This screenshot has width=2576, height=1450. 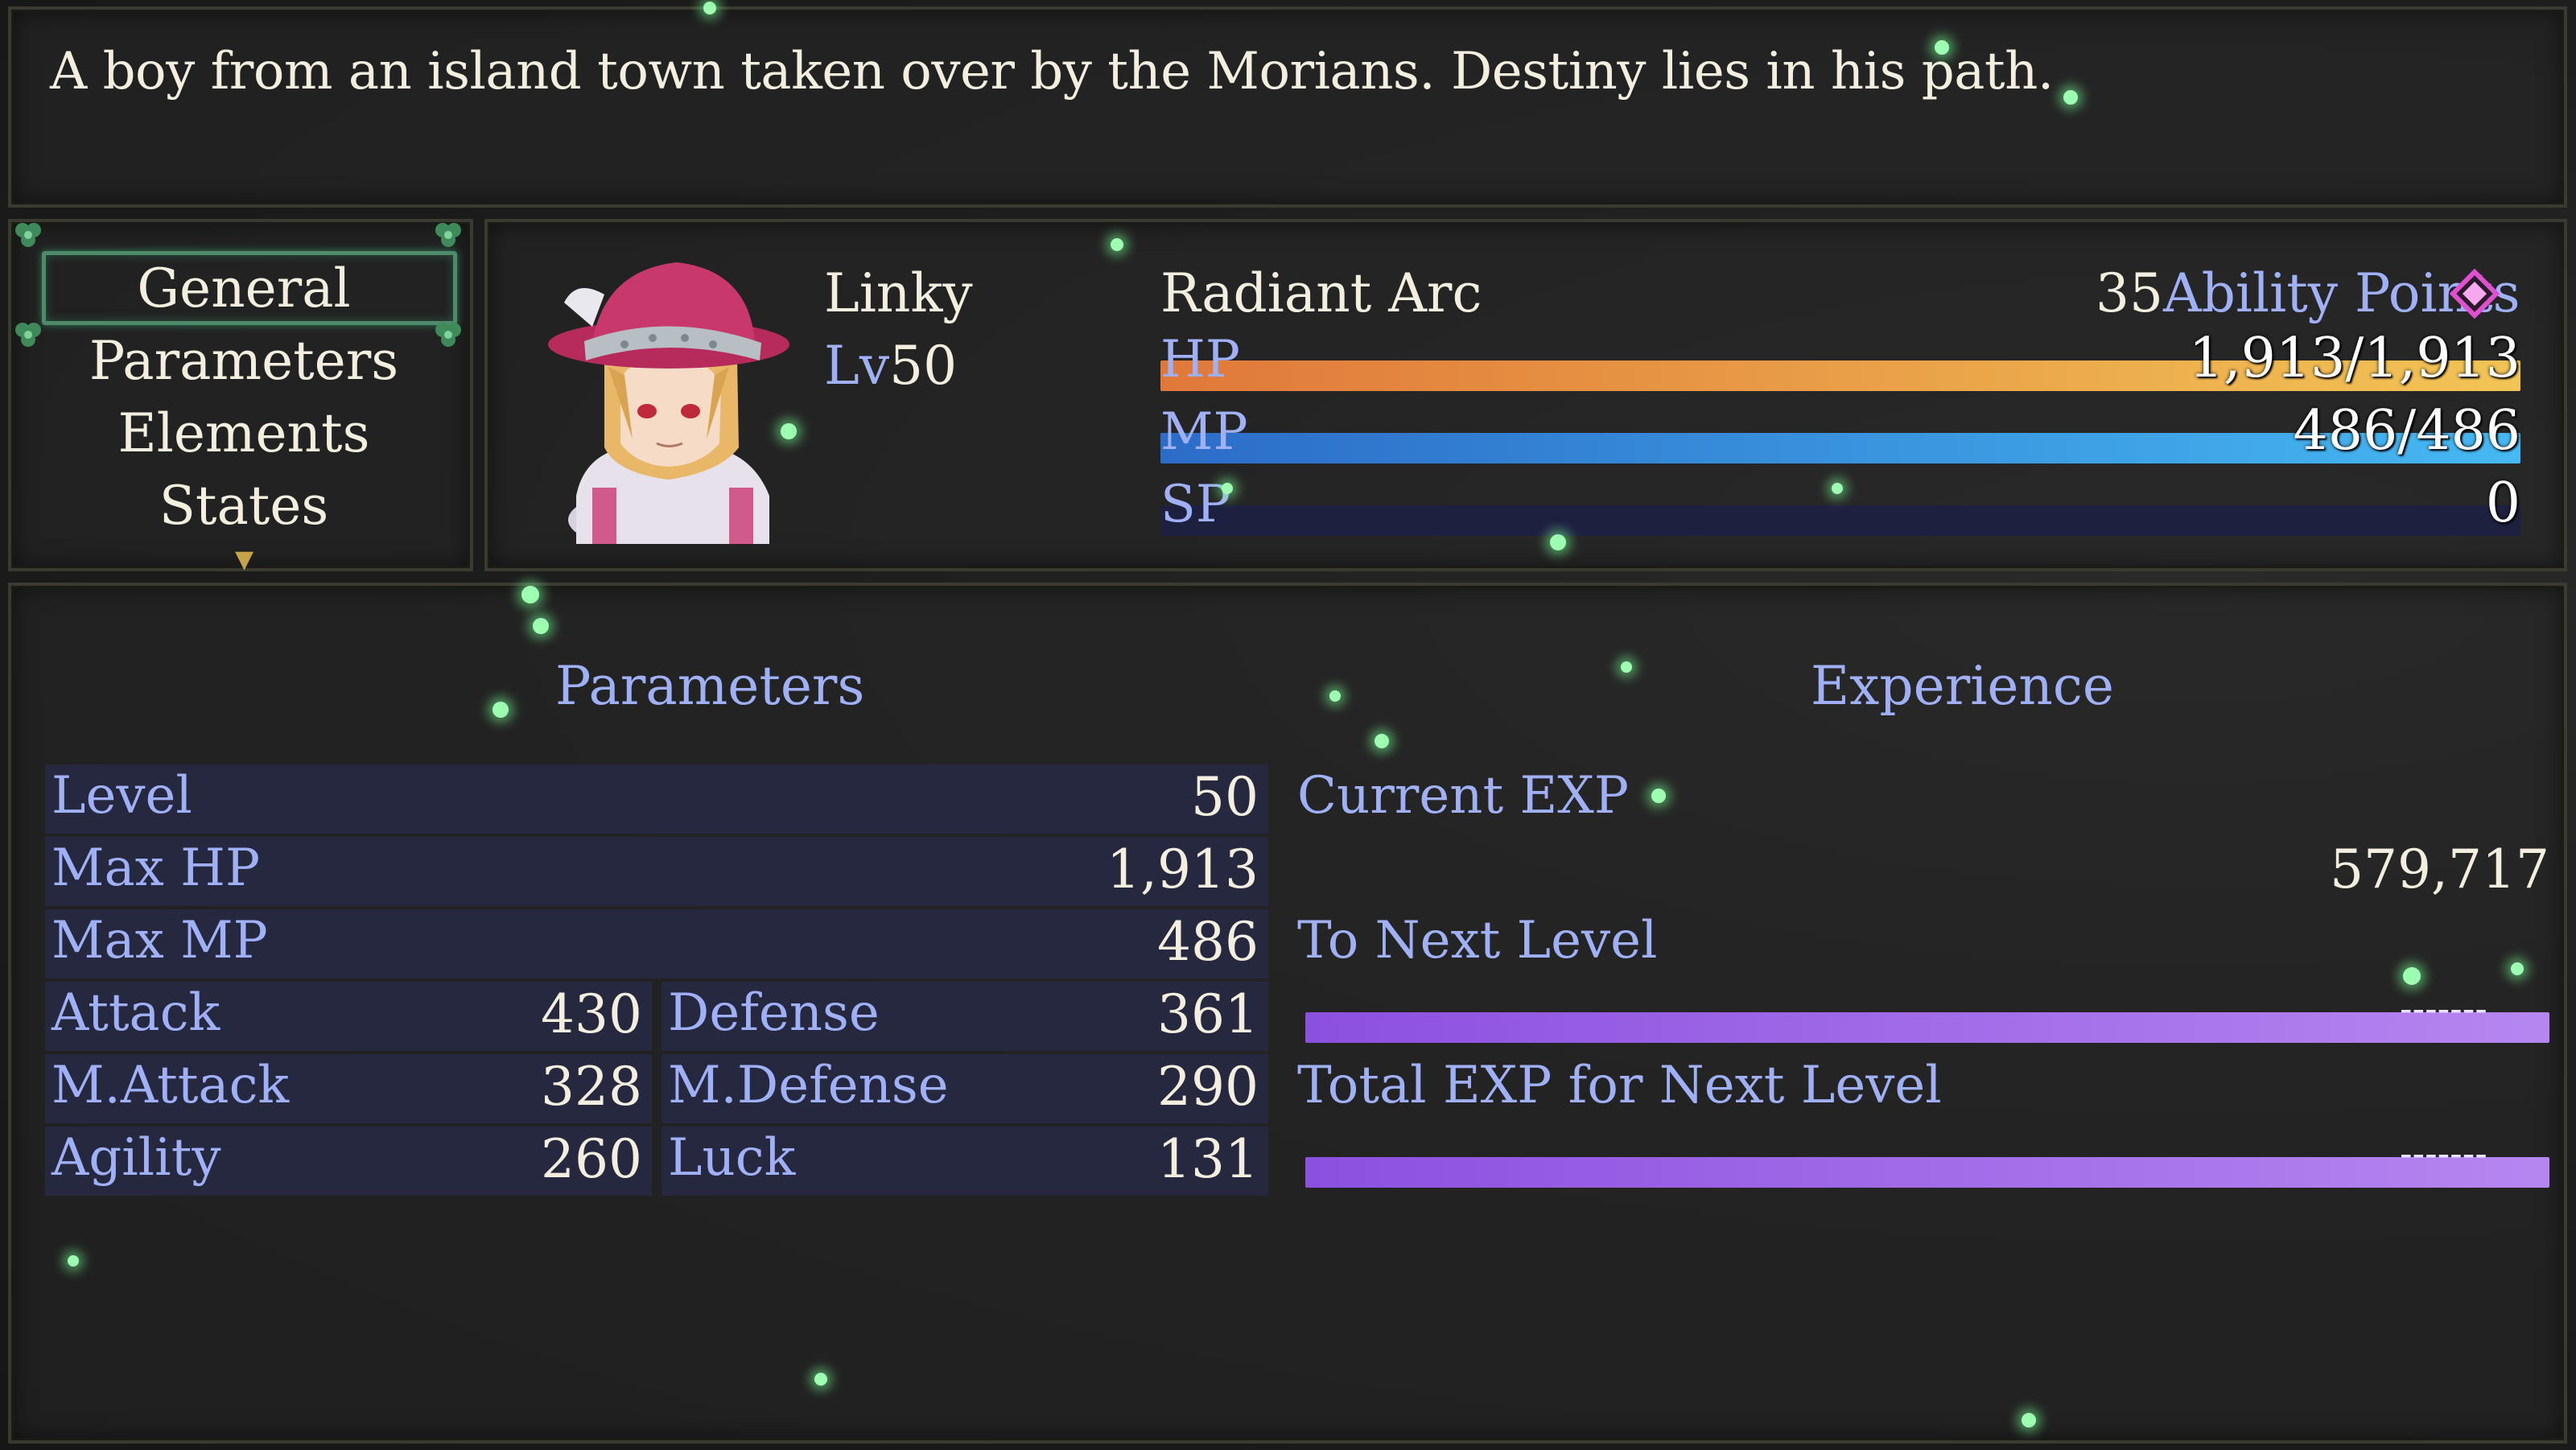 I want to click on sp-label: SP, so click(x=1195, y=505).